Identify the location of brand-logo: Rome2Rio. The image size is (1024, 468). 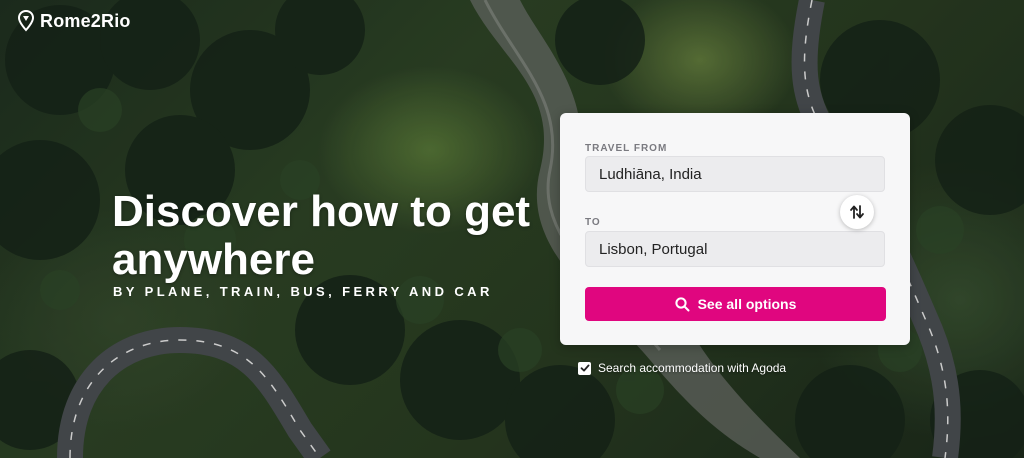
(74, 21).